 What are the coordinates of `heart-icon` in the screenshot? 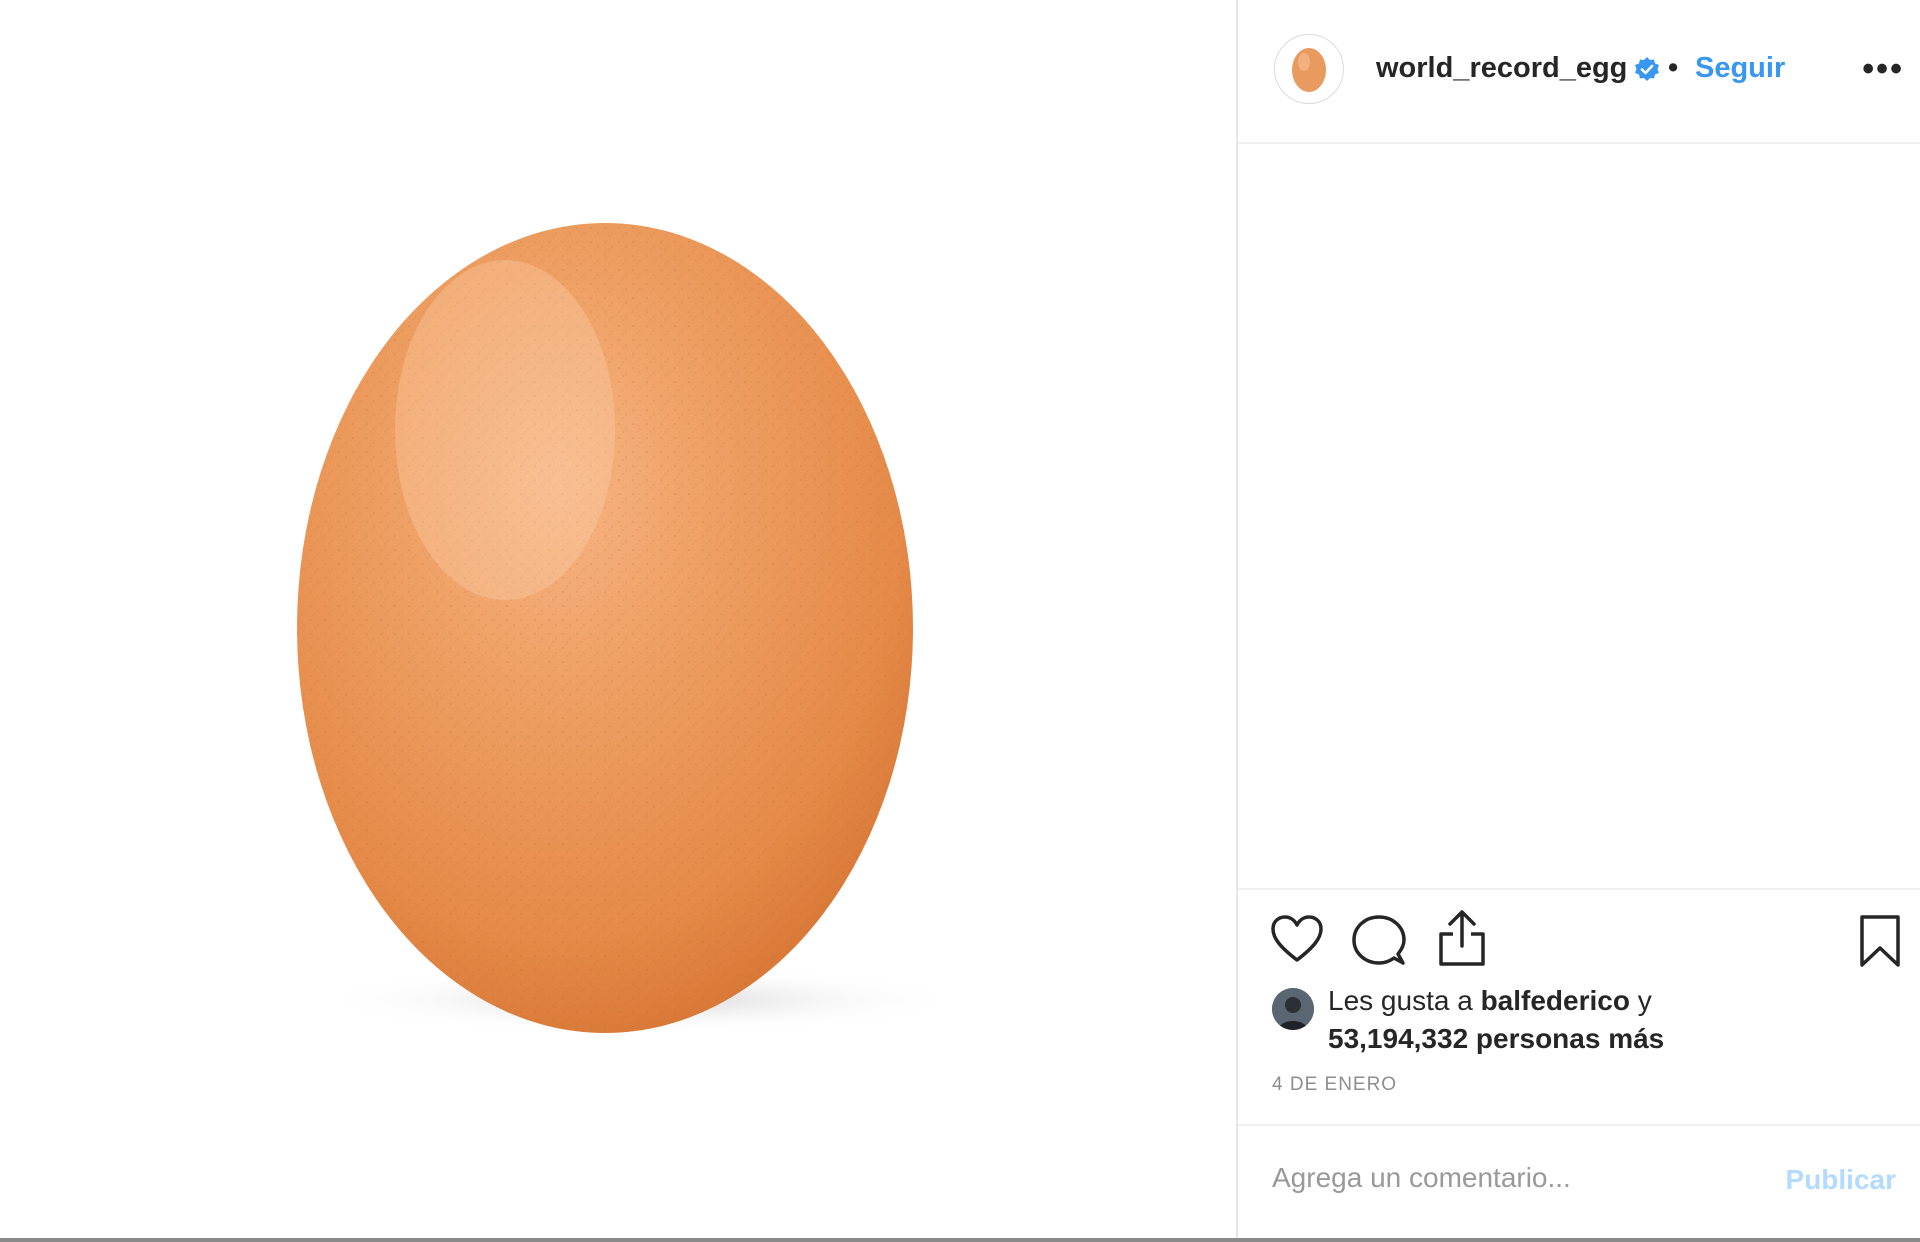 It's located at (1297, 939).